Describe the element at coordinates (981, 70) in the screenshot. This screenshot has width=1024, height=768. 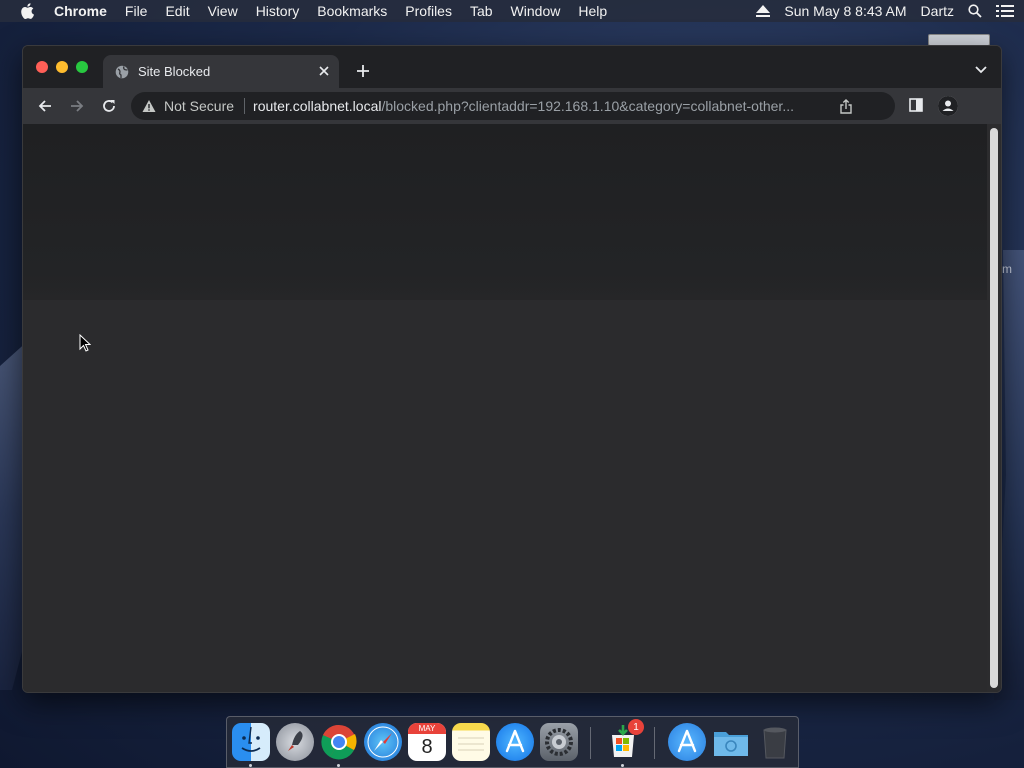
I see `tab-search-chevron-down-icon` at that location.